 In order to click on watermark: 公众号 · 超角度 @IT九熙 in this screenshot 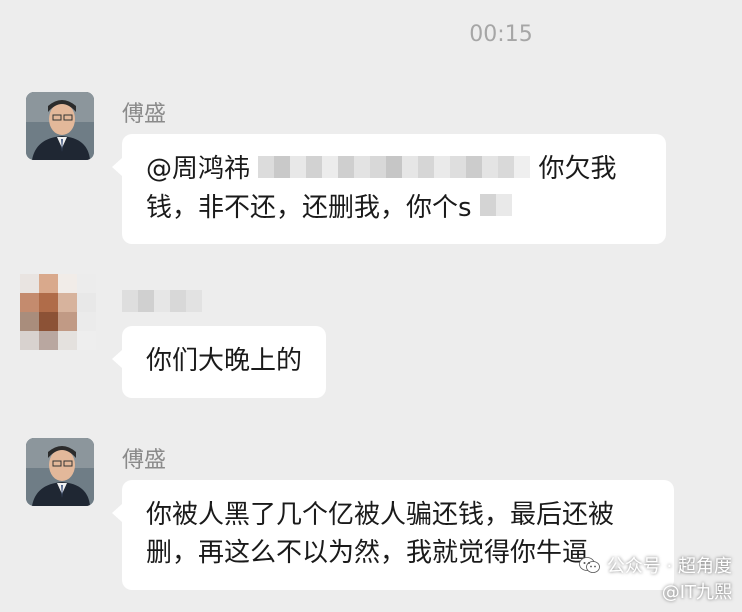, I will do `click(655, 578)`.